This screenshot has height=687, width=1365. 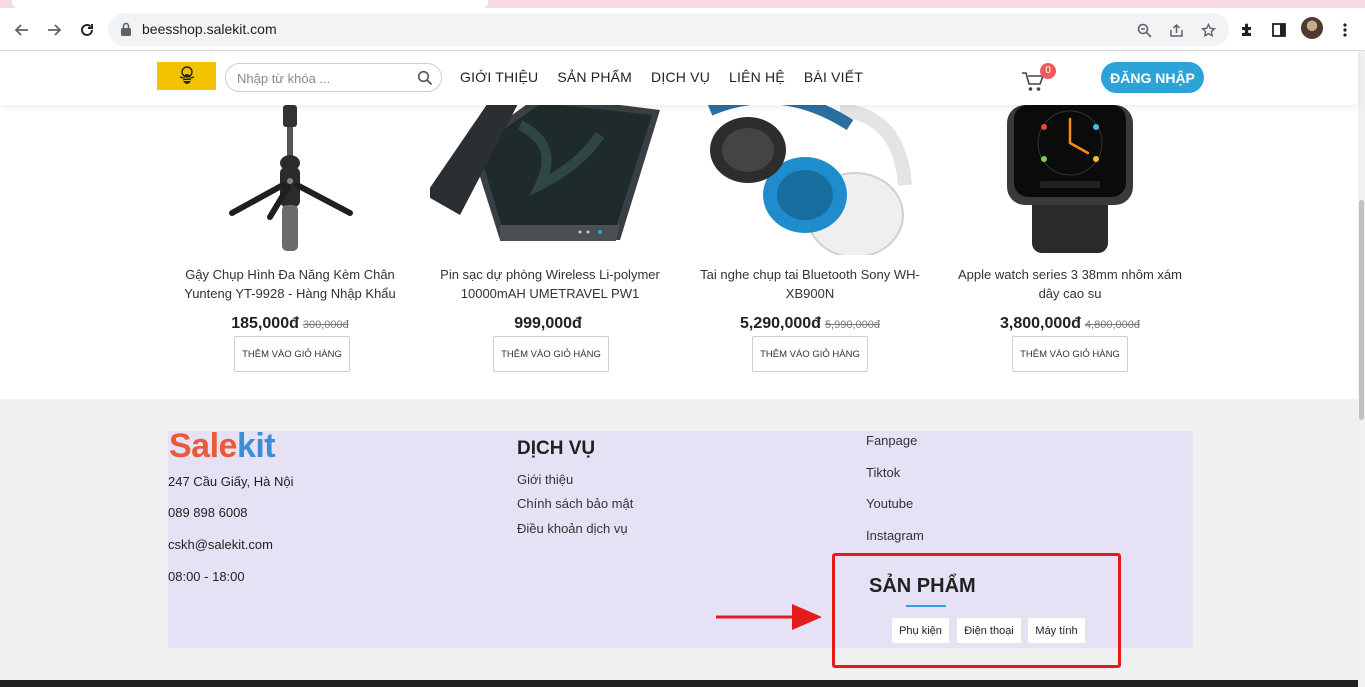 What do you see at coordinates (324, 78) in the screenshot?
I see `search-input` at bounding box center [324, 78].